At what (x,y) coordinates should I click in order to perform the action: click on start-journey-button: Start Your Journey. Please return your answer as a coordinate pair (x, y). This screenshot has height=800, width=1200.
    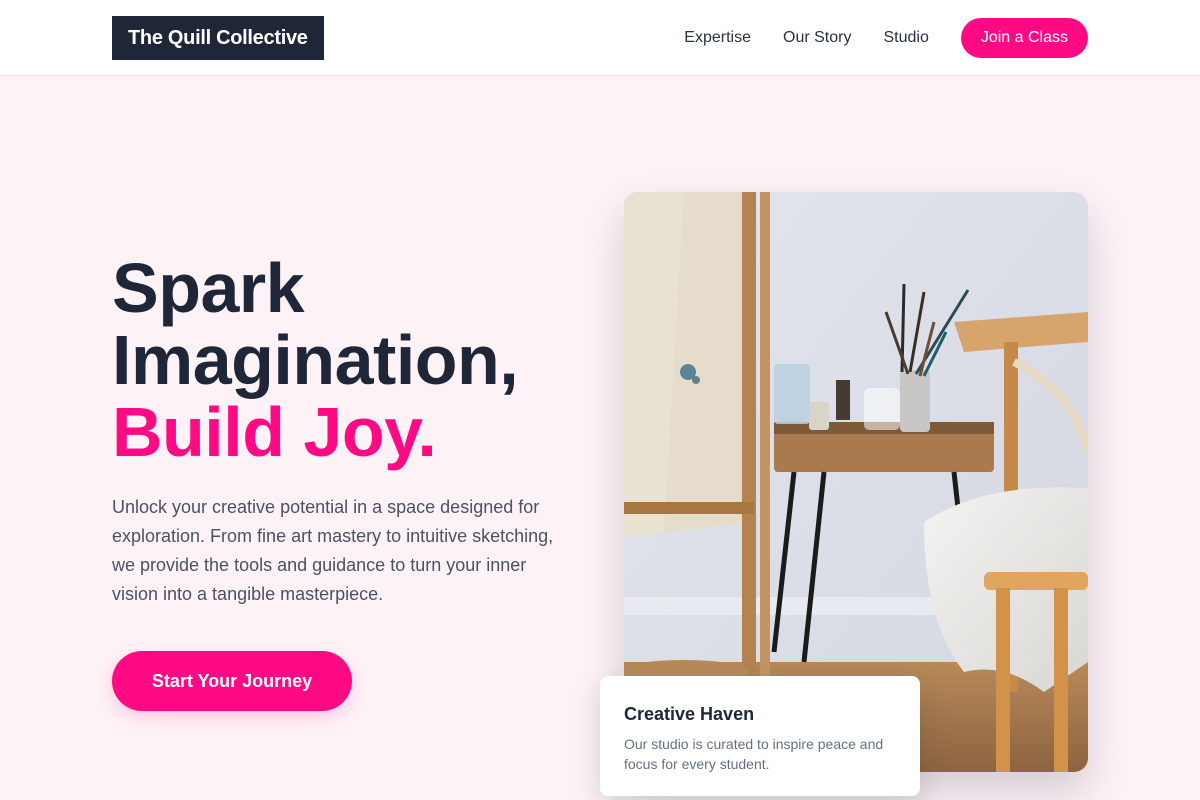
    Looking at the image, I should click on (232, 681).